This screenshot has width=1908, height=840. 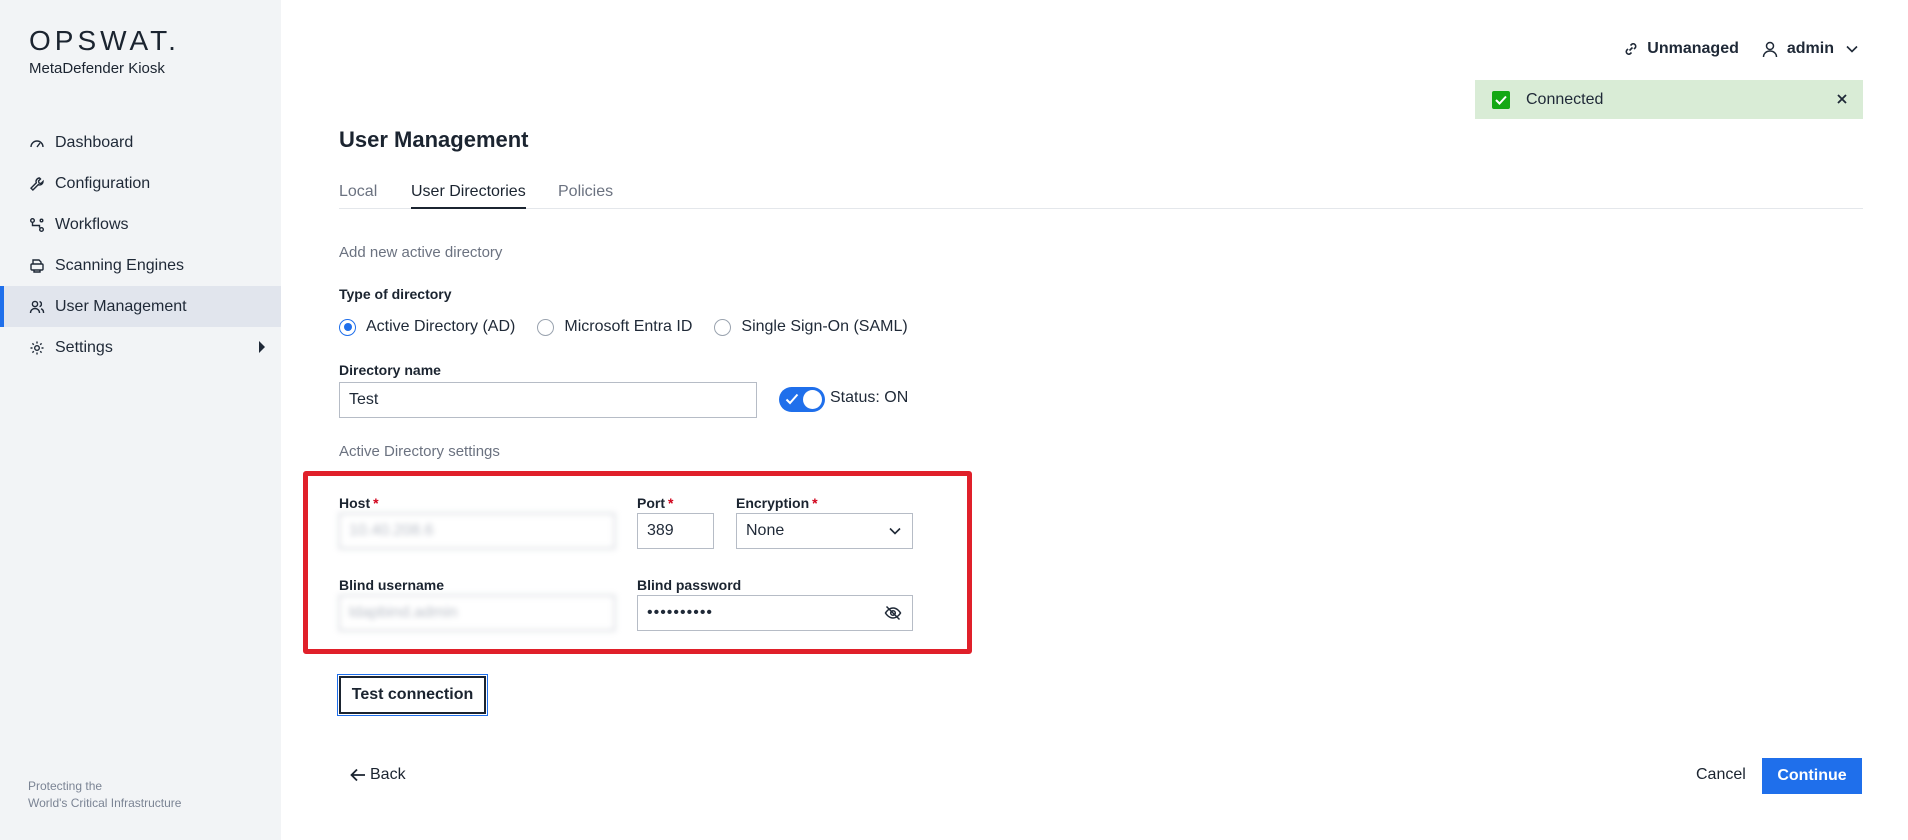 What do you see at coordinates (355, 503) in the screenshot?
I see `host-label-text: Host` at bounding box center [355, 503].